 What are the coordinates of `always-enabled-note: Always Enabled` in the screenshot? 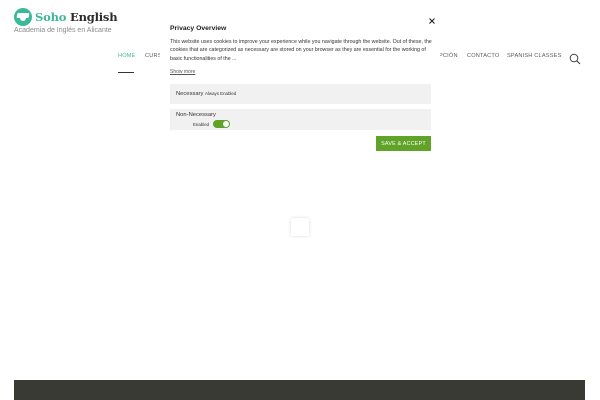 It's located at (221, 93).